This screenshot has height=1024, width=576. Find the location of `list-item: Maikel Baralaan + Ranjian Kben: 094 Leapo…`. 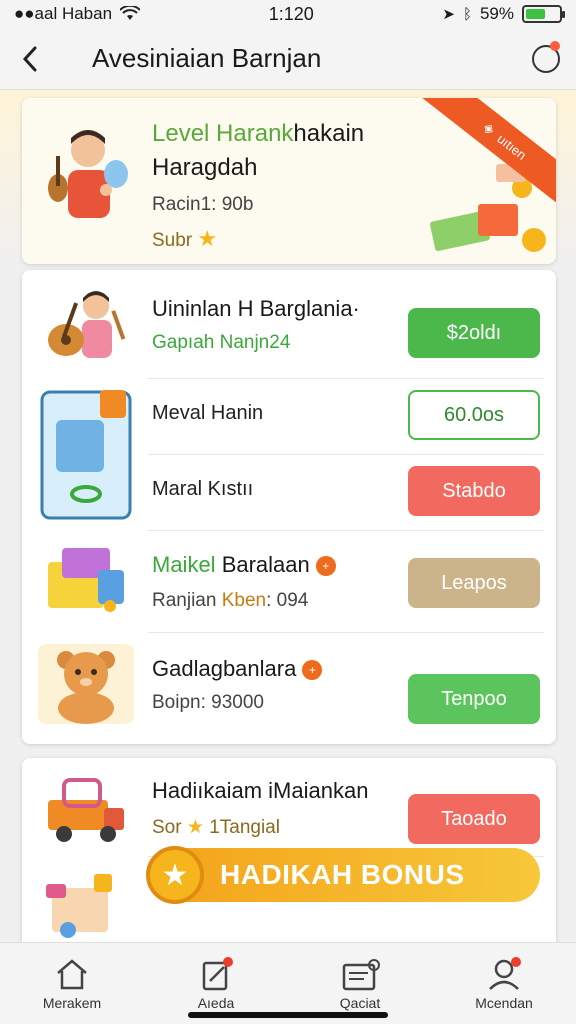

list-item: Maikel Baralaan + Ranjian Kben: 094 Leapo… is located at coordinates (289, 581).